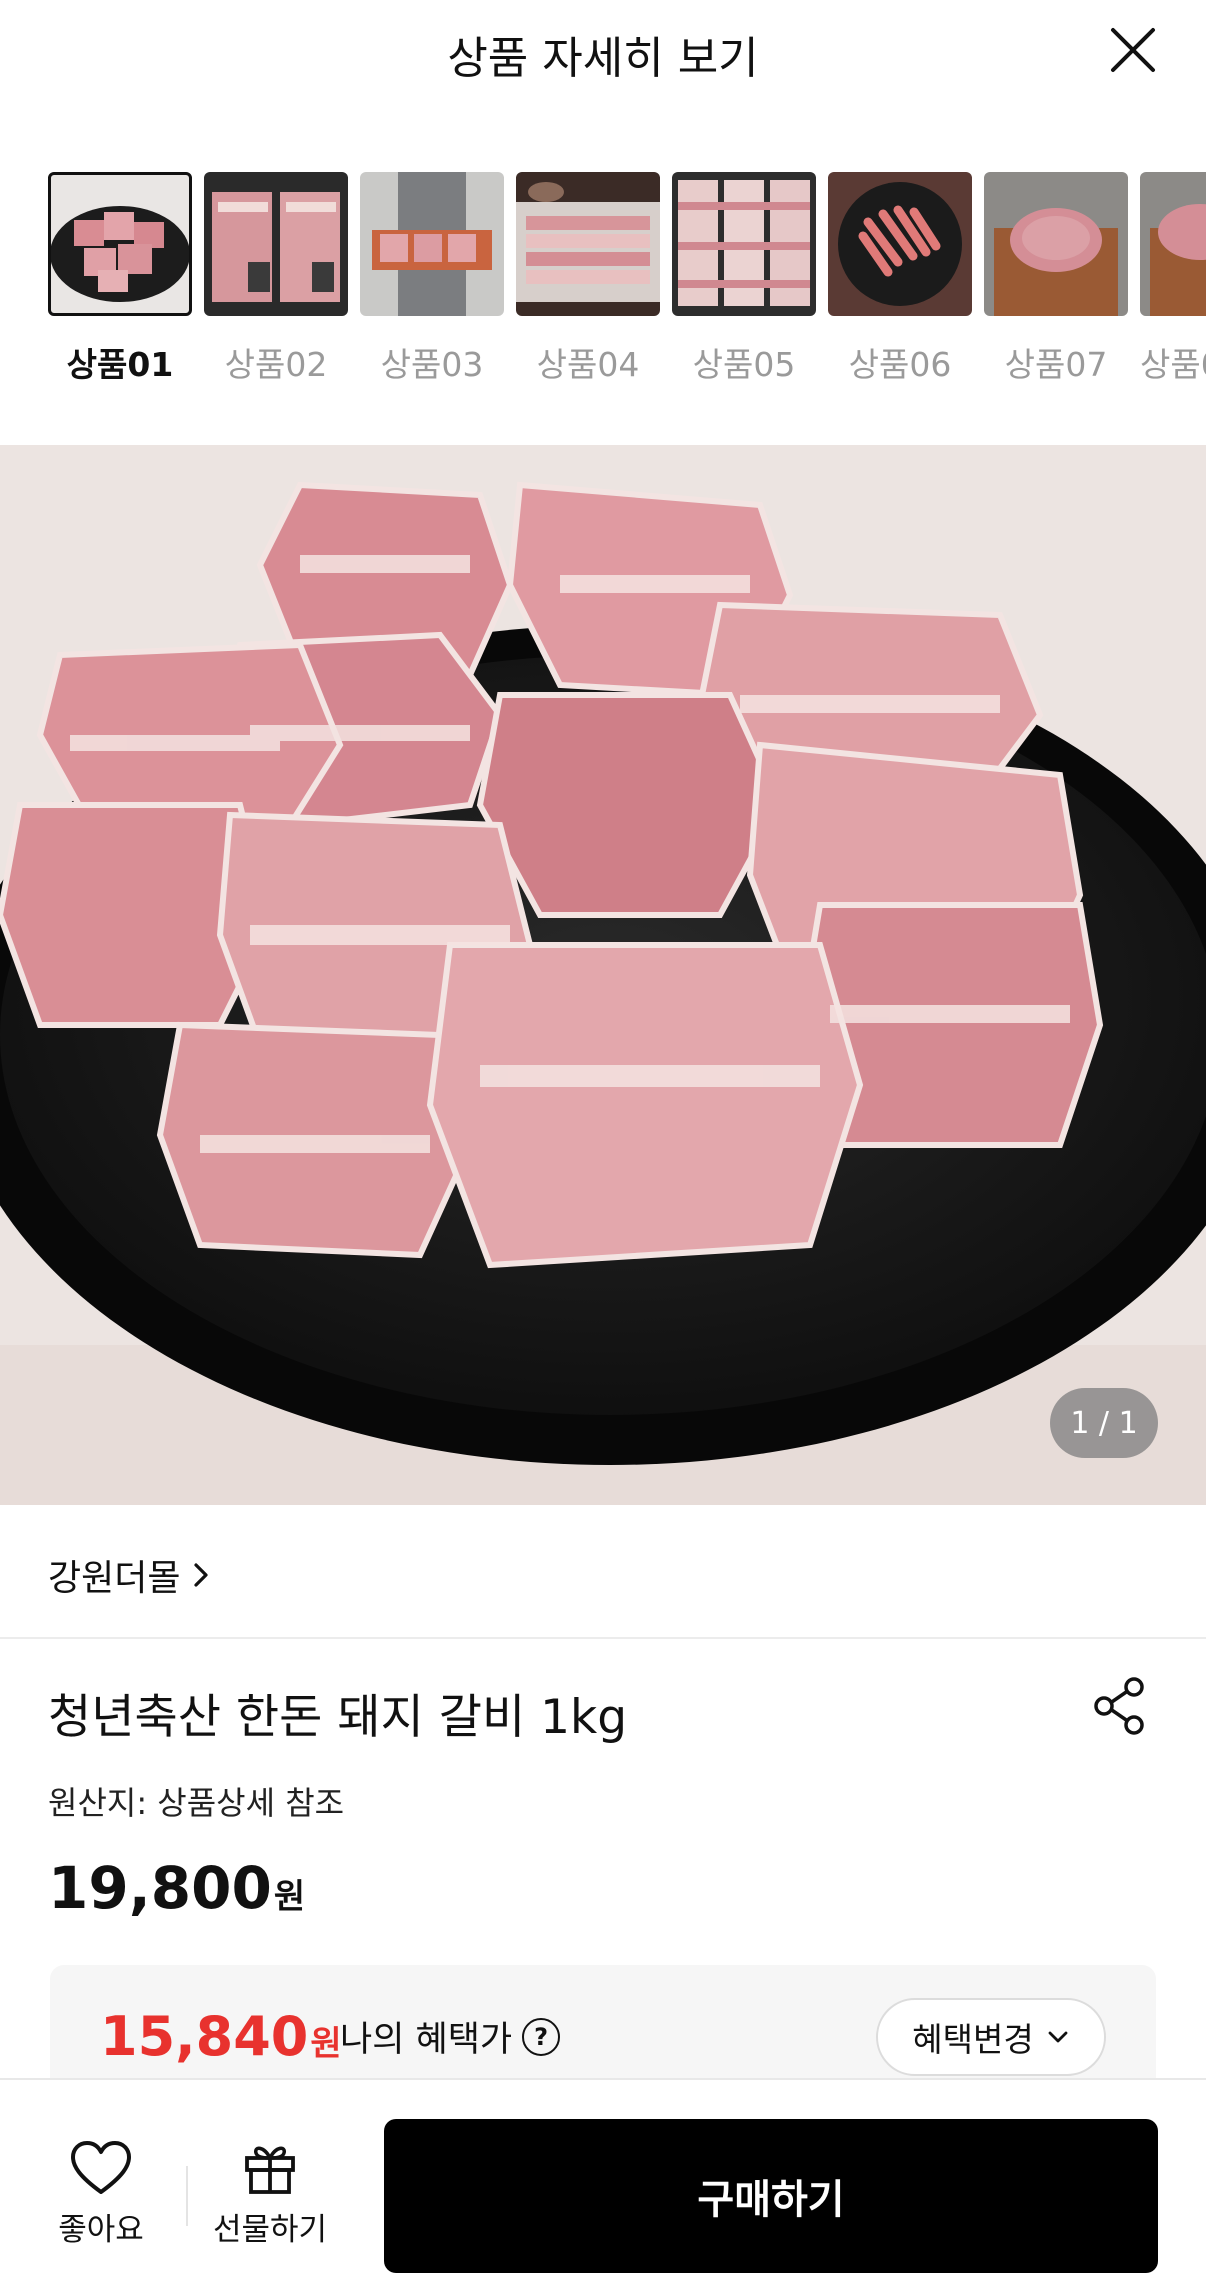 This screenshot has height=2287, width=1206. What do you see at coordinates (289, 1897) in the screenshot?
I see `price-unit: 원` at bounding box center [289, 1897].